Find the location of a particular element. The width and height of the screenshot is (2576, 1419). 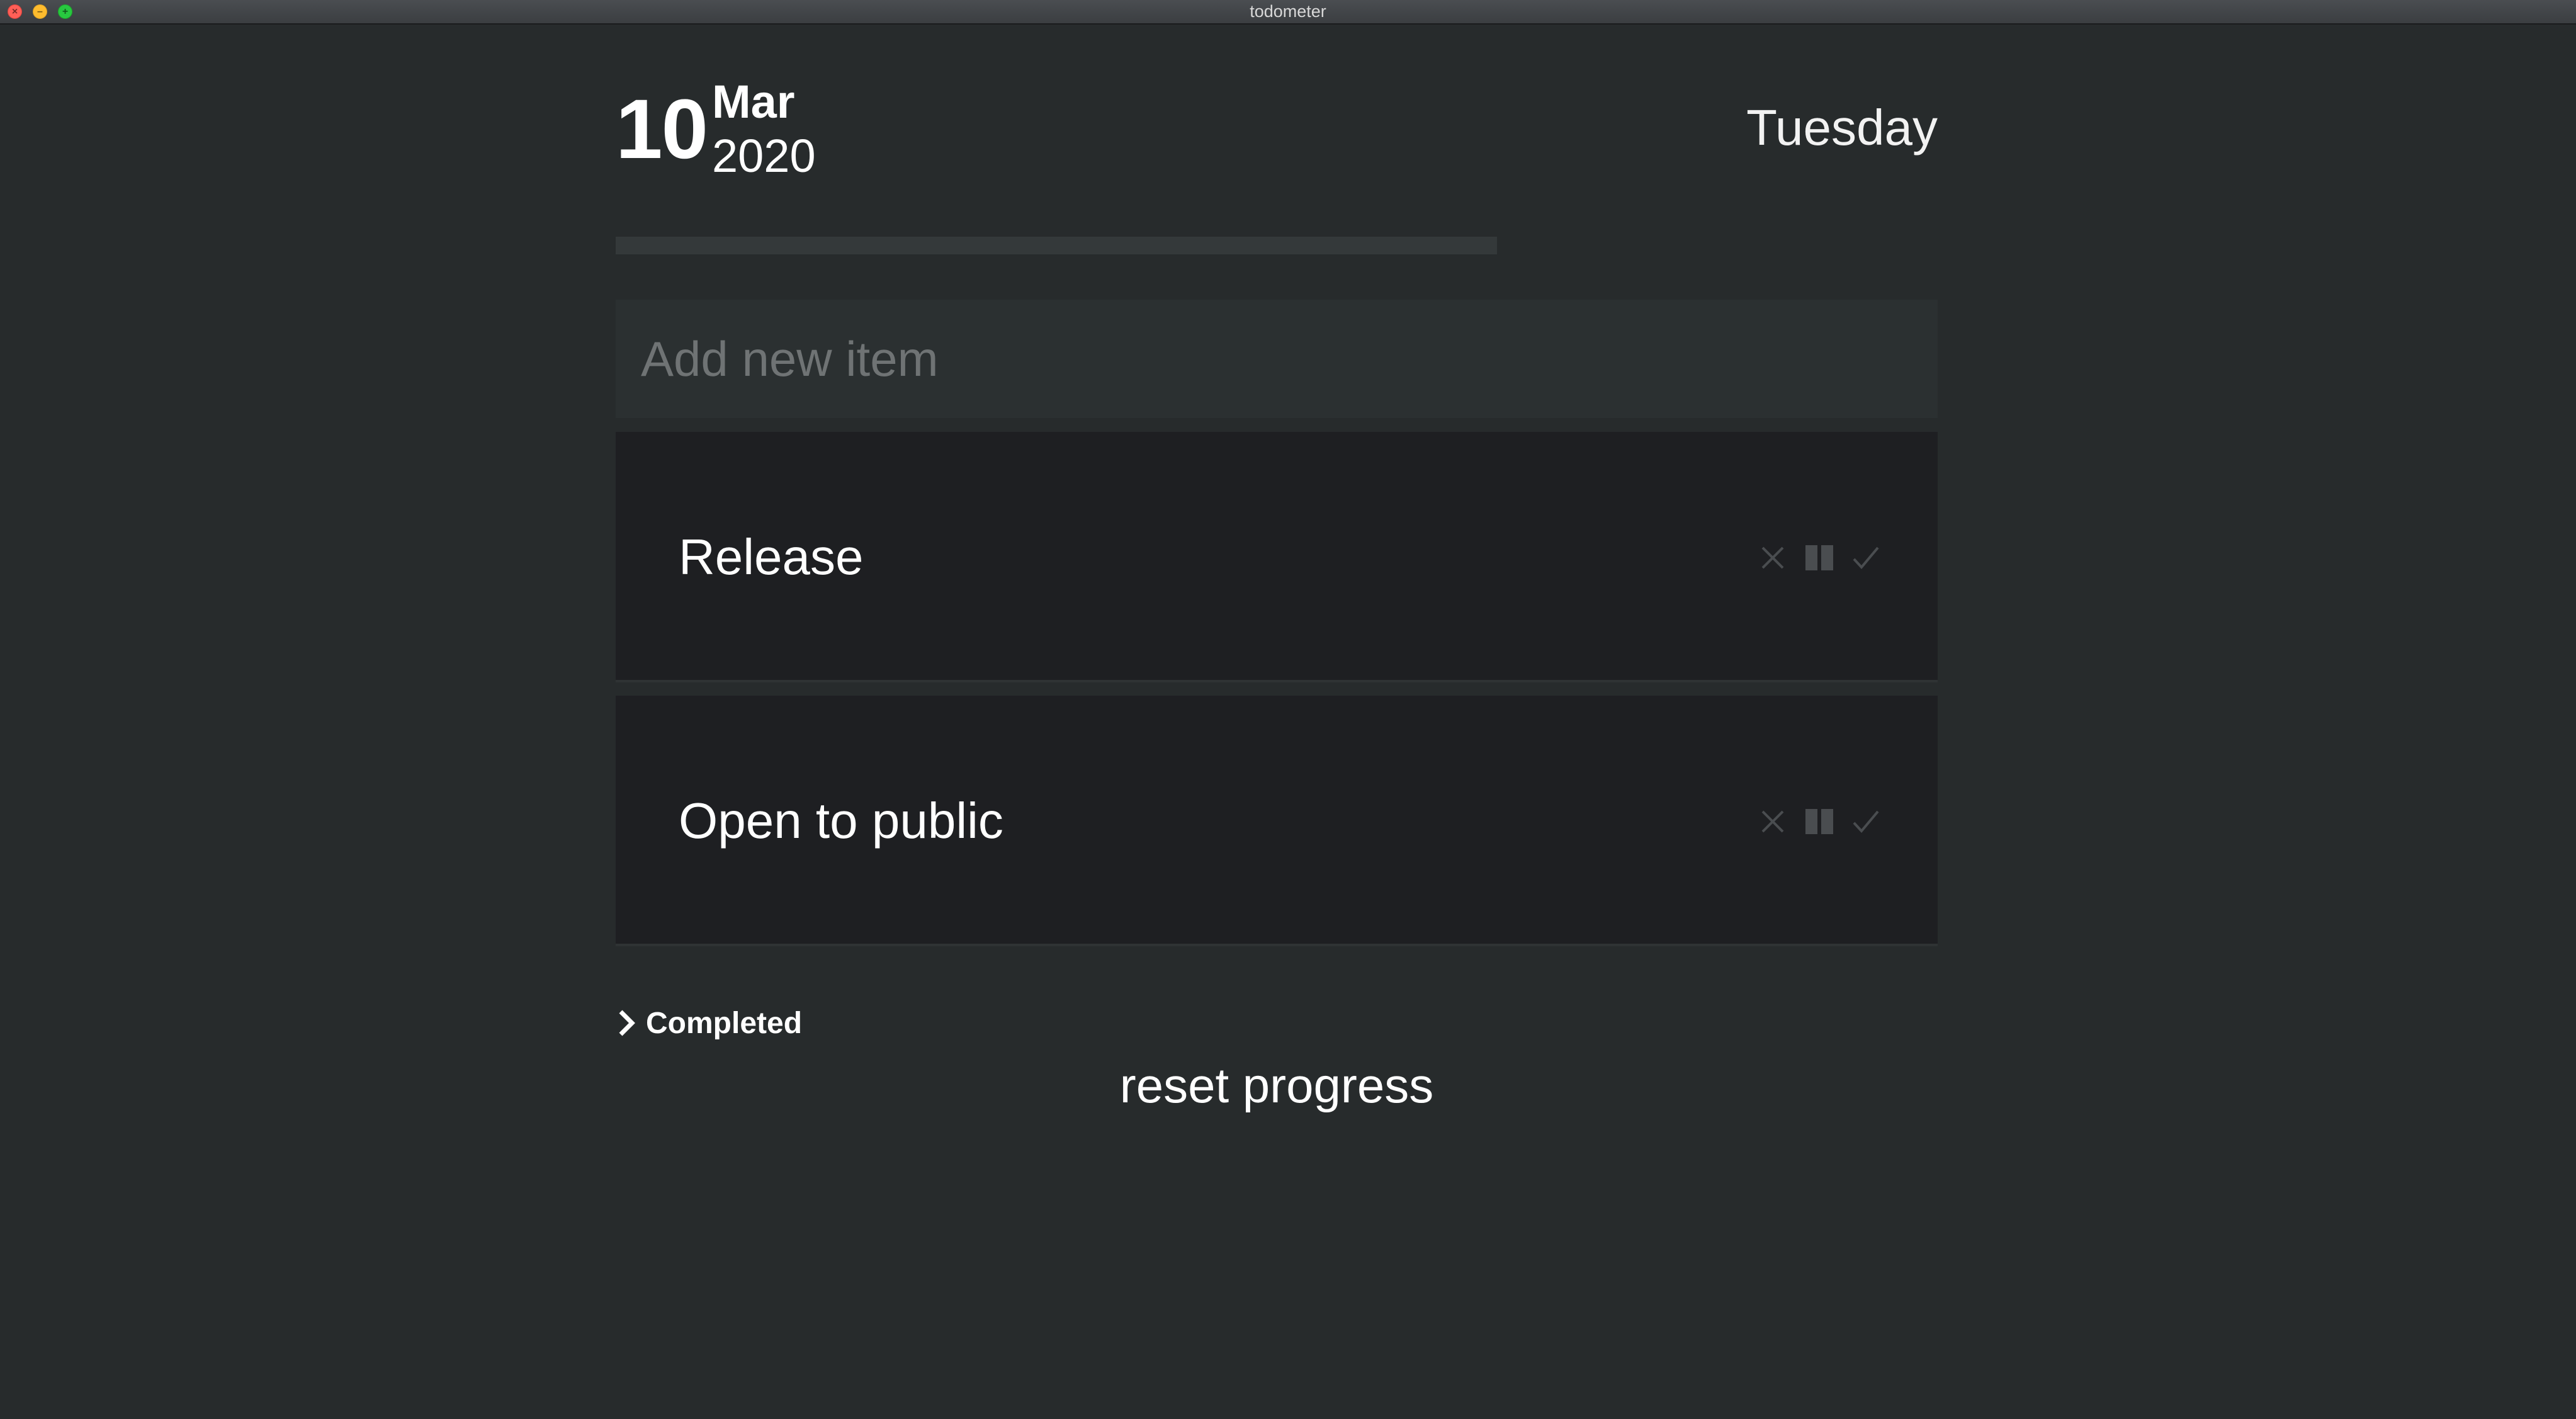

todo-item-text: Open to public is located at coordinates (841, 821).